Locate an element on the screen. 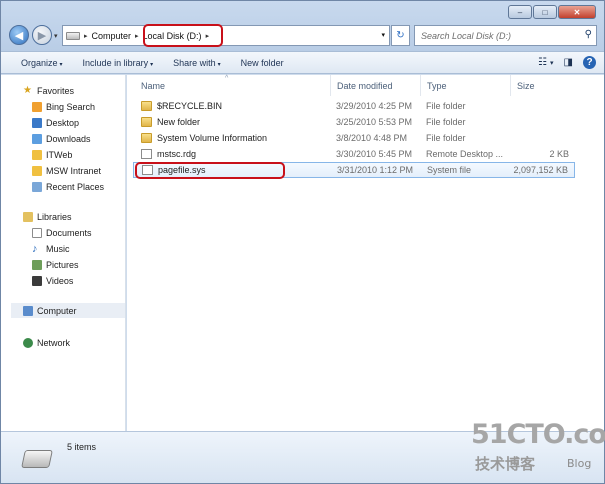 This screenshot has height=484, width=605. nav-network: Network is located at coordinates (46, 342).